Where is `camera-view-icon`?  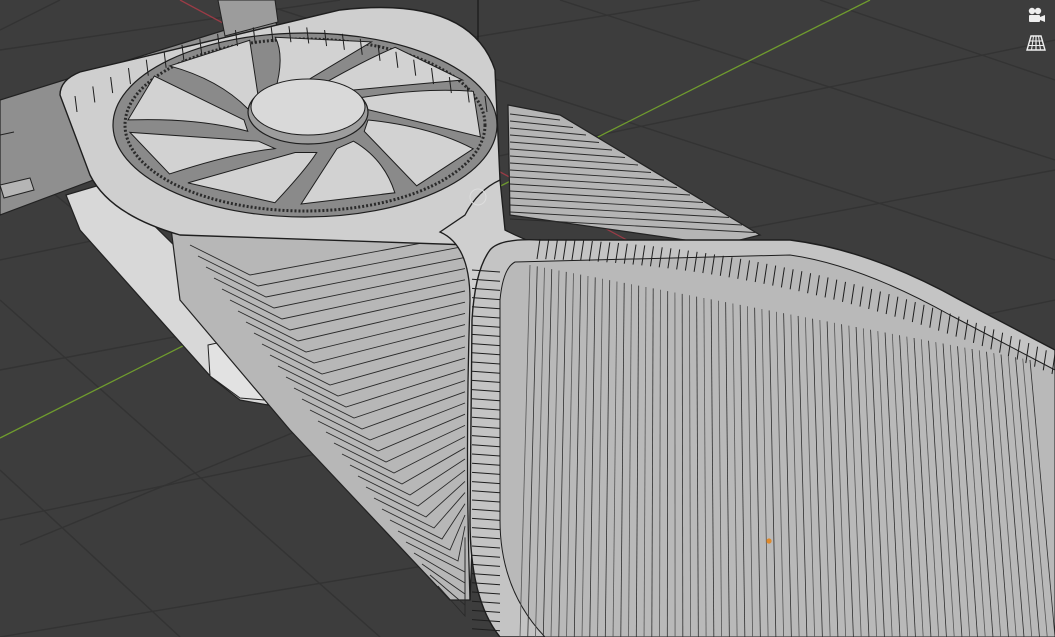
camera-view-icon is located at coordinates (1036, 14).